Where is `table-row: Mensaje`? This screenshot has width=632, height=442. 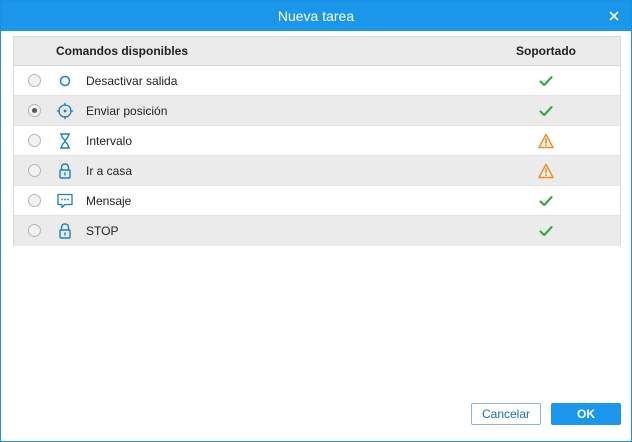
table-row: Mensaje is located at coordinates (317, 201).